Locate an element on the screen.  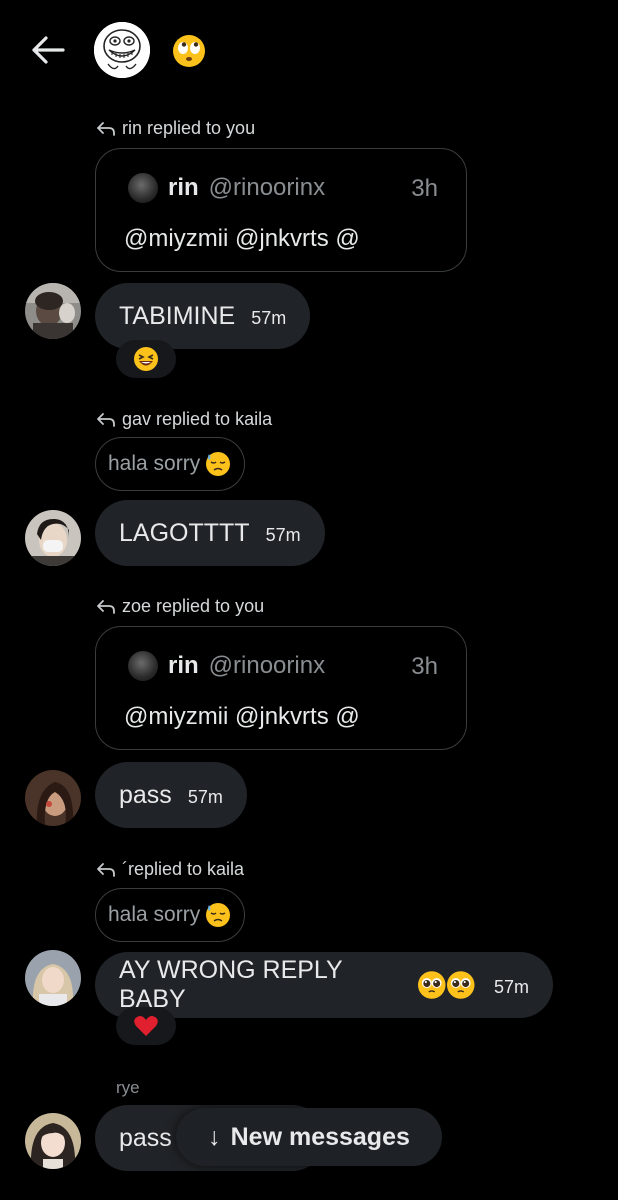
reply-context: zoe replied to you is located at coordinates (180, 606).